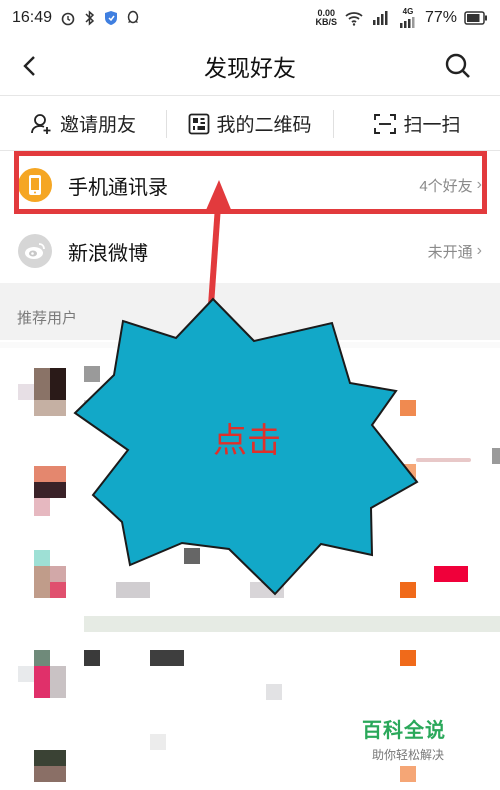 The image size is (500, 790). Describe the element at coordinates (247, 441) in the screenshot. I see `callout-text: 点击` at that location.